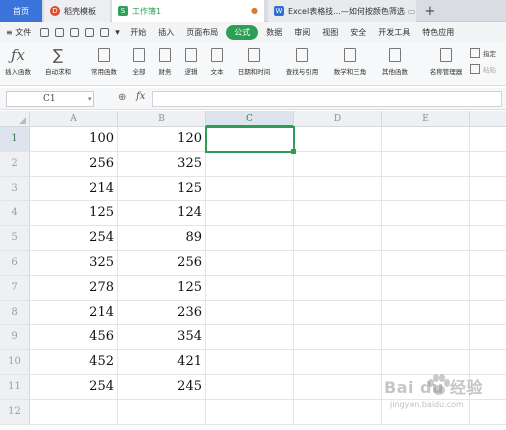 The image size is (506, 430). I want to click on formula-input, so click(327, 99).